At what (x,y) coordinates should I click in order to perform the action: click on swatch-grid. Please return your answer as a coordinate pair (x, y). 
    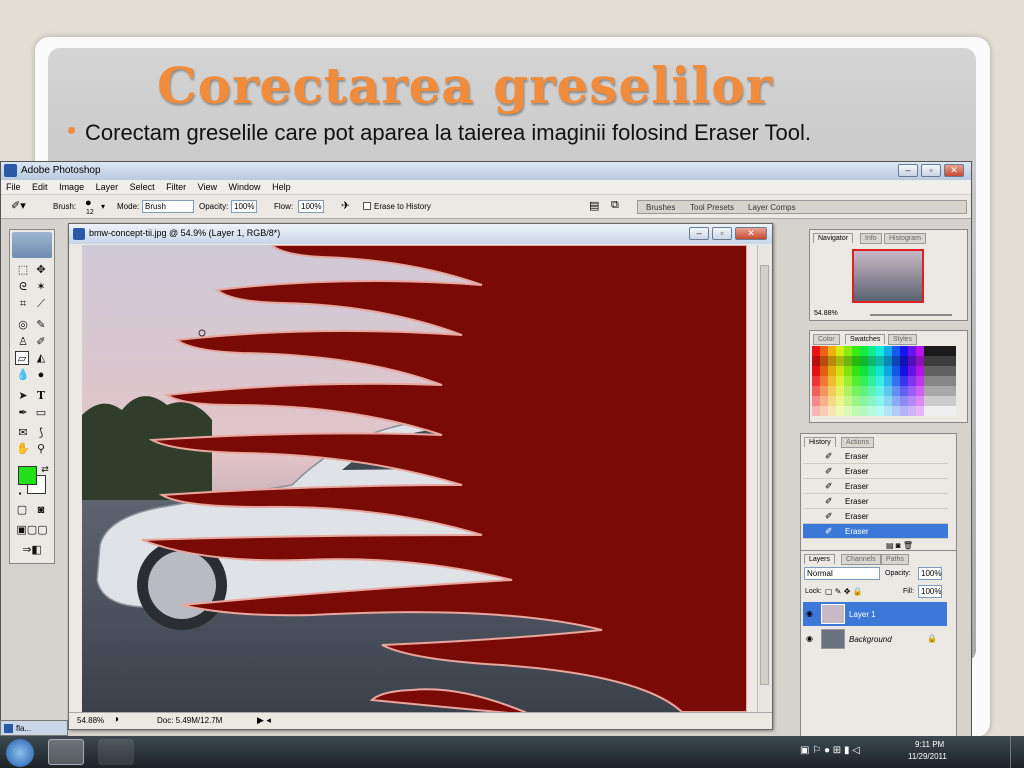
    Looking at the image, I should click on (885, 383).